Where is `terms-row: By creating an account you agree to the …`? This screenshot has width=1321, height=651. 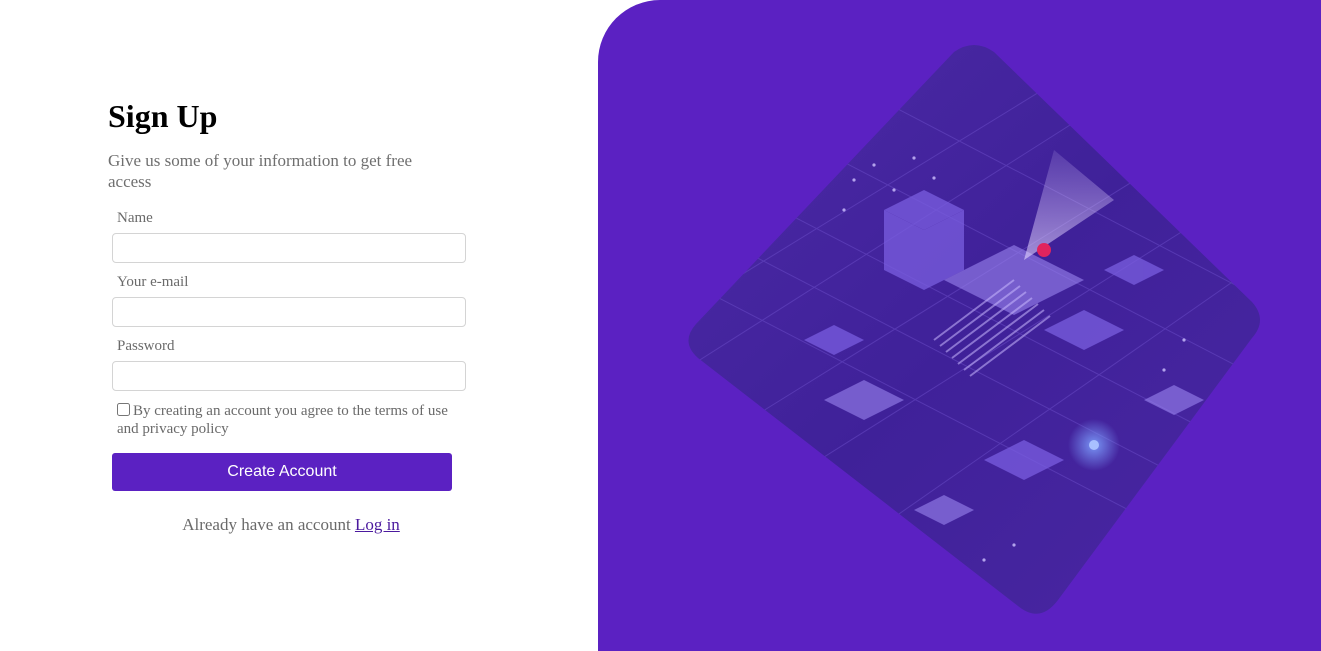
terms-row: By creating an account you agree to the … is located at coordinates (287, 420).